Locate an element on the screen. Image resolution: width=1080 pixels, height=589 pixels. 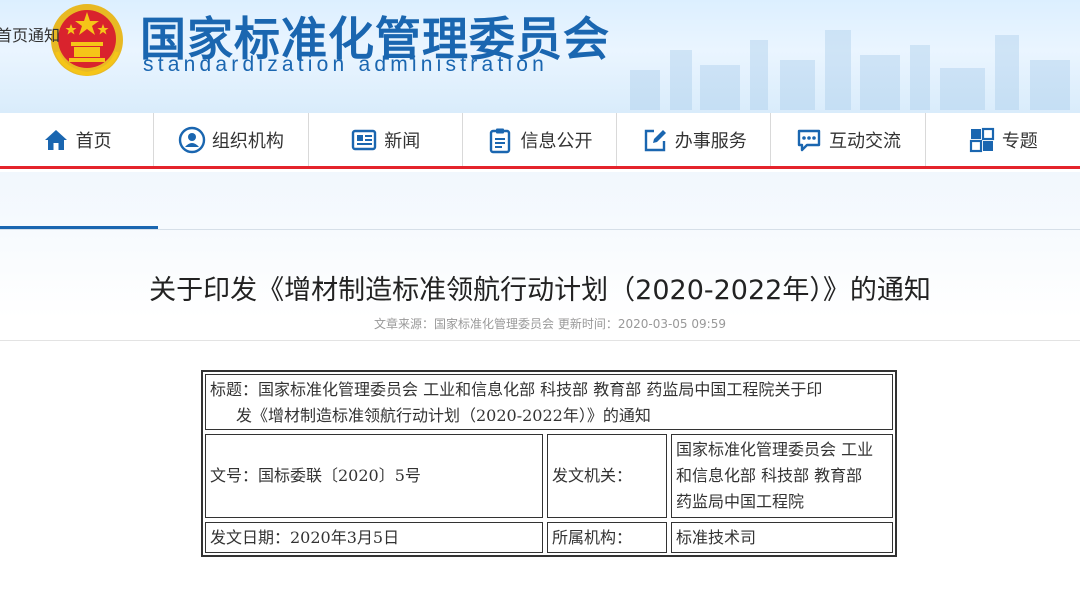
skyline-decoration is located at coordinates (850, 70).